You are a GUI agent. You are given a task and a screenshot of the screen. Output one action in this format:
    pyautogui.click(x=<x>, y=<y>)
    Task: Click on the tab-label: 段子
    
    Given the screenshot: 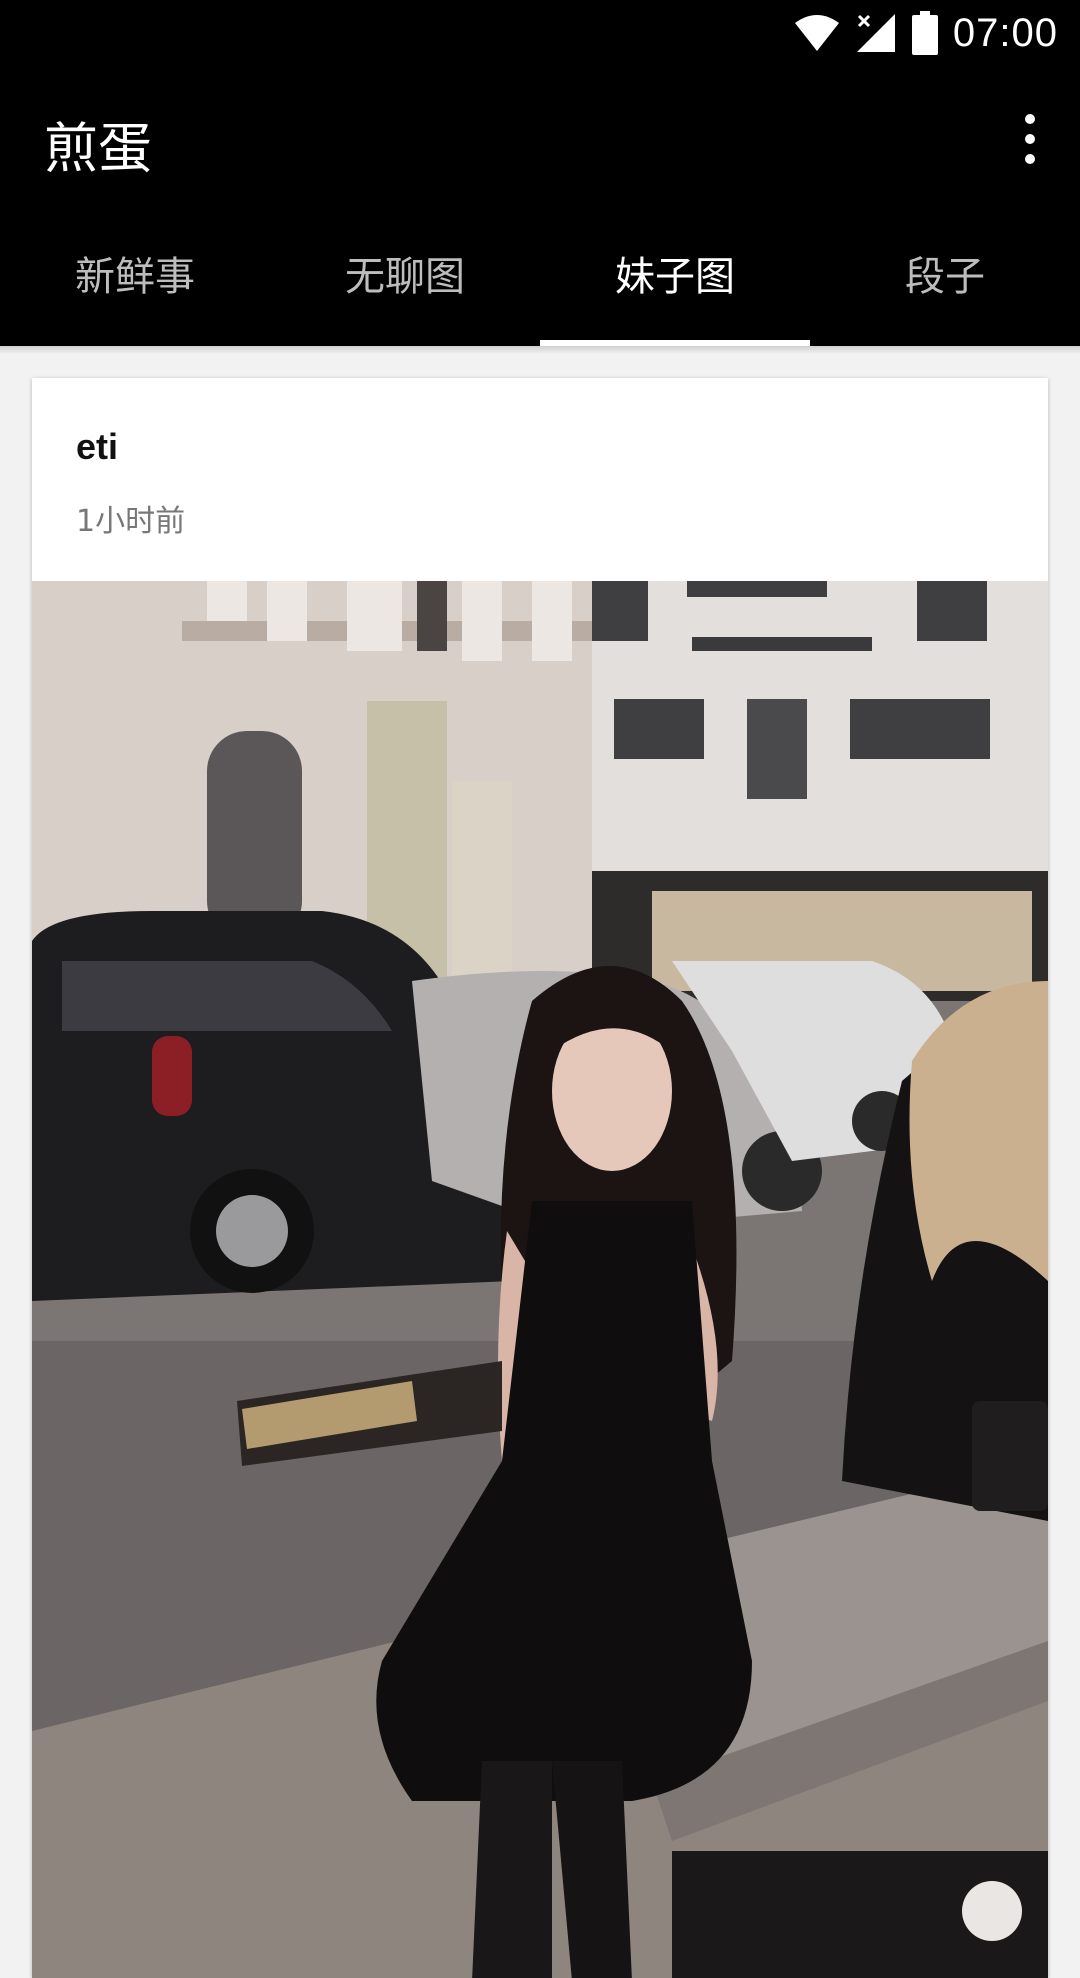 What is the action you would take?
    pyautogui.click(x=945, y=277)
    